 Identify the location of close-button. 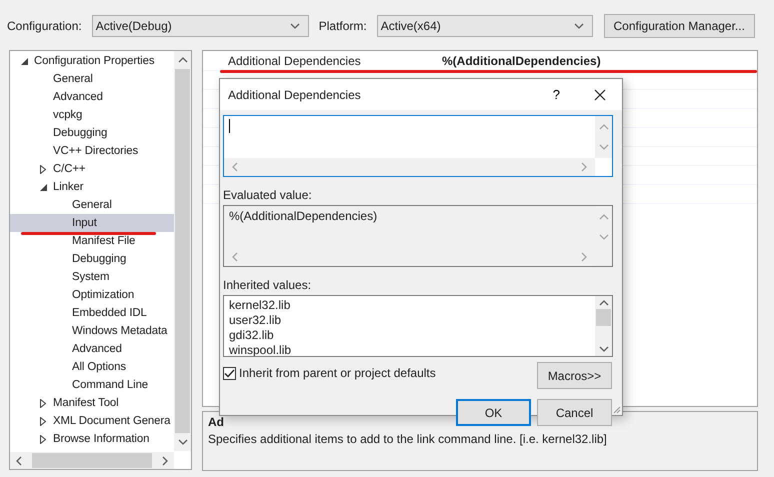
(600, 94).